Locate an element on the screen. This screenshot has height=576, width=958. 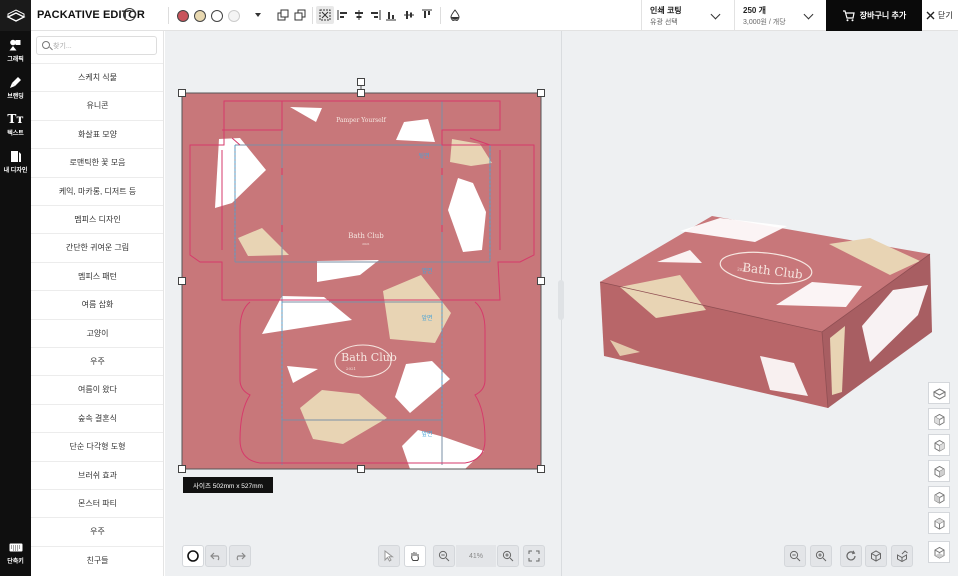
rotate-handle is located at coordinates (361, 82).